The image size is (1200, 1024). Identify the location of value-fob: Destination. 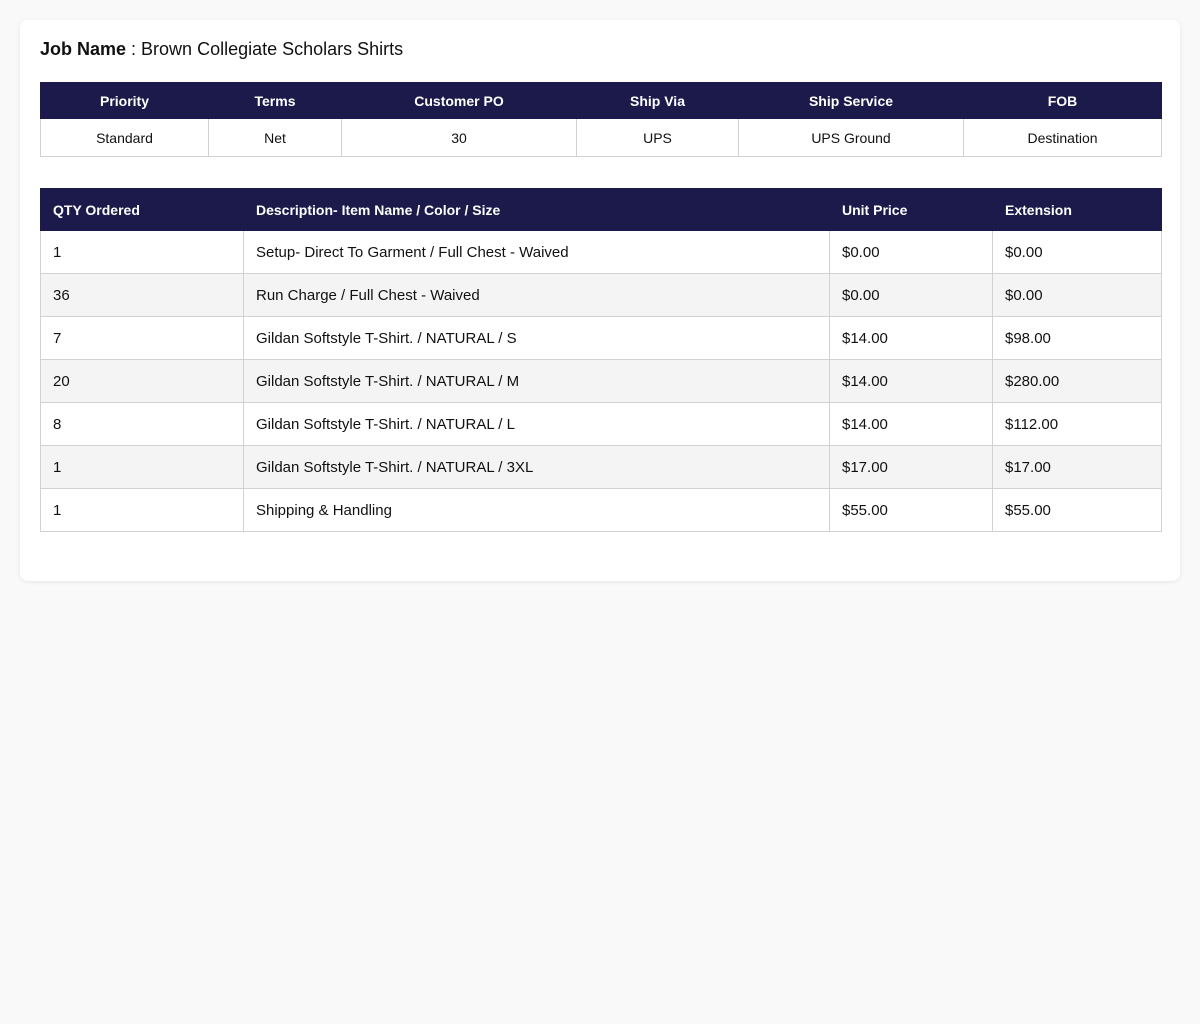
(1062, 137).